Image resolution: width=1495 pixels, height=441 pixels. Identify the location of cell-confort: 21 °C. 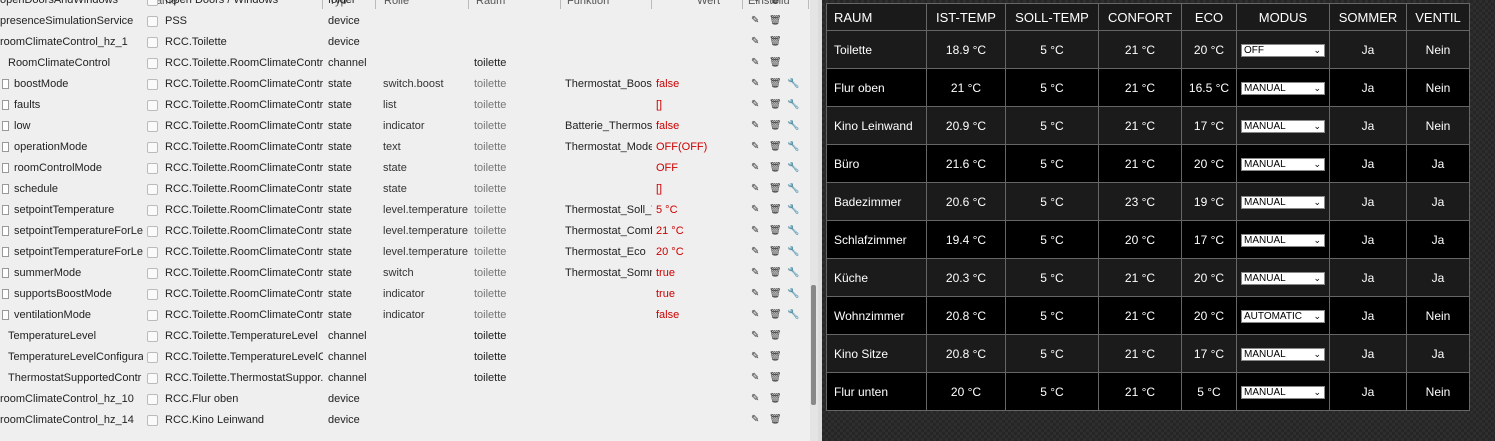
(1140, 125).